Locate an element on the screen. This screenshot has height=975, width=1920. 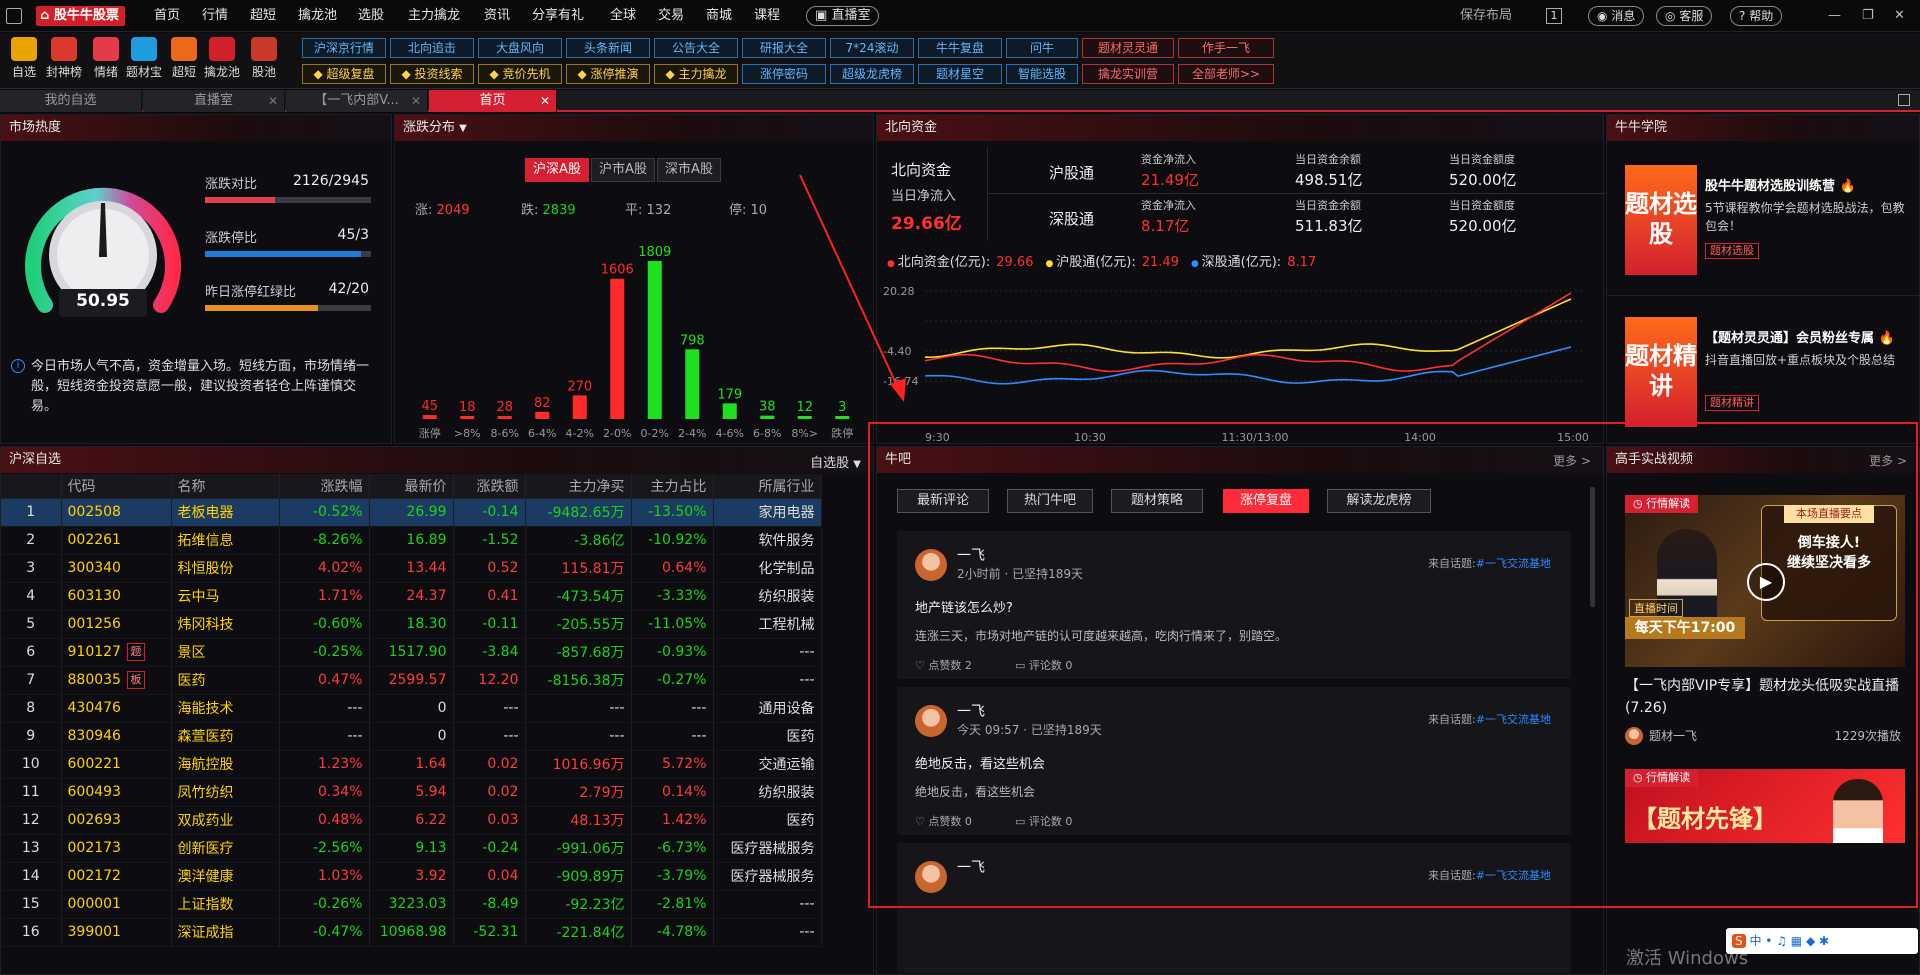
quick-link-1: 北向追击 is located at coordinates (432, 48).